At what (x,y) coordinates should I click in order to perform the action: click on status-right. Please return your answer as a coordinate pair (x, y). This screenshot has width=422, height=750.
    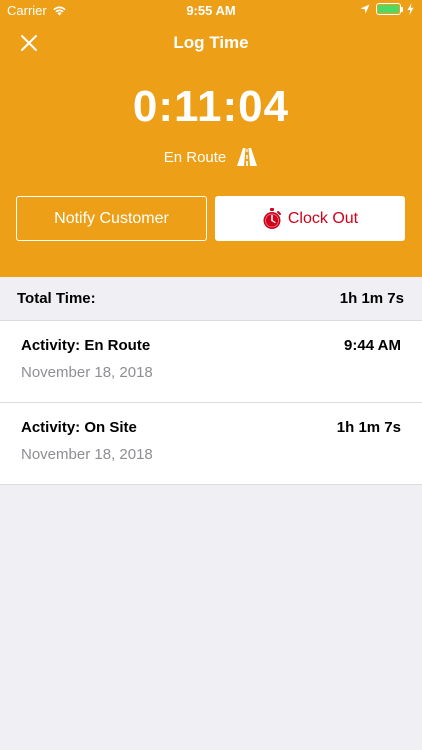
    Looking at the image, I should click on (387, 9).